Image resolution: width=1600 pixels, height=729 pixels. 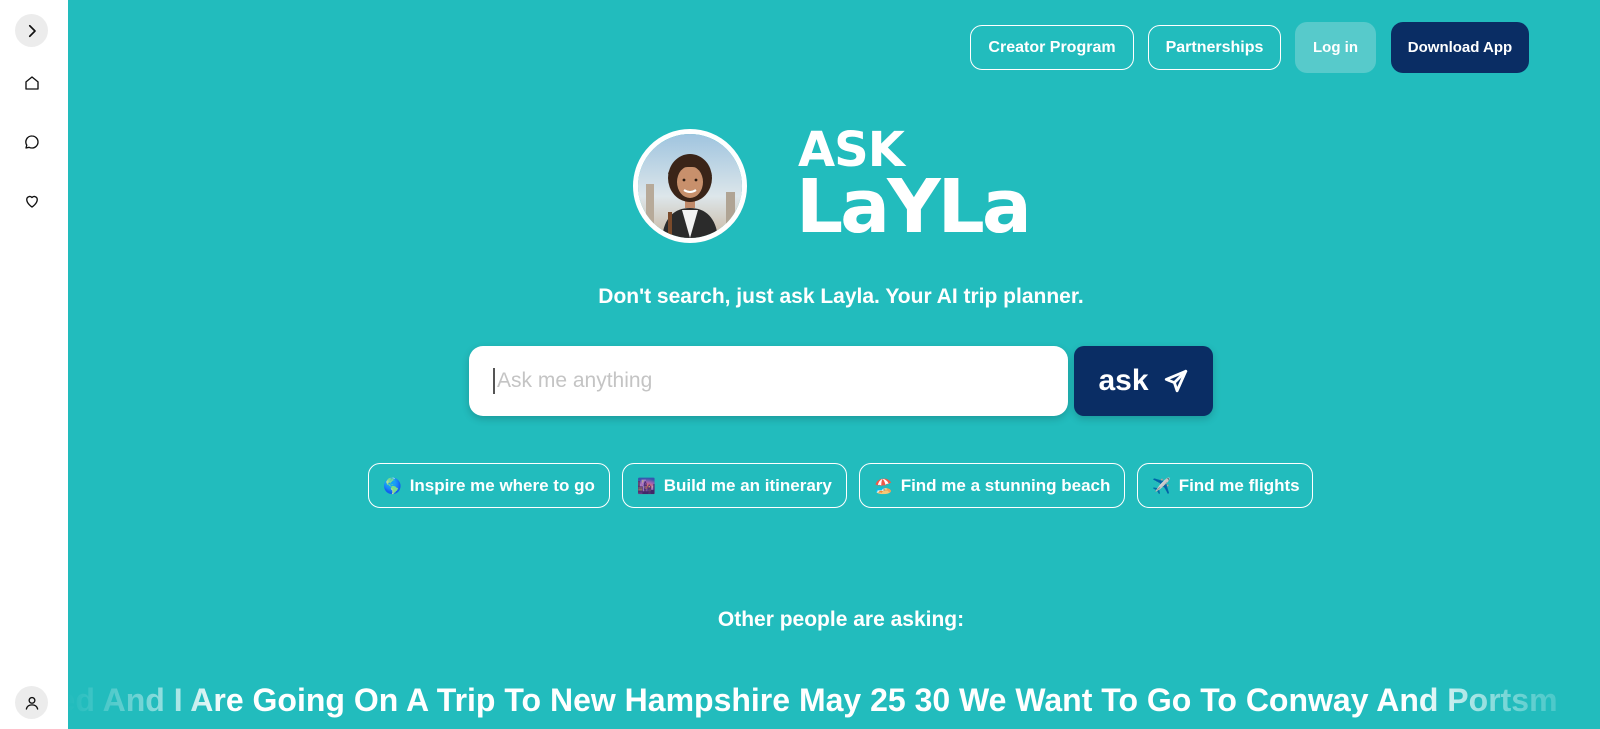 What do you see at coordinates (1175, 381) in the screenshot?
I see `send-icon` at bounding box center [1175, 381].